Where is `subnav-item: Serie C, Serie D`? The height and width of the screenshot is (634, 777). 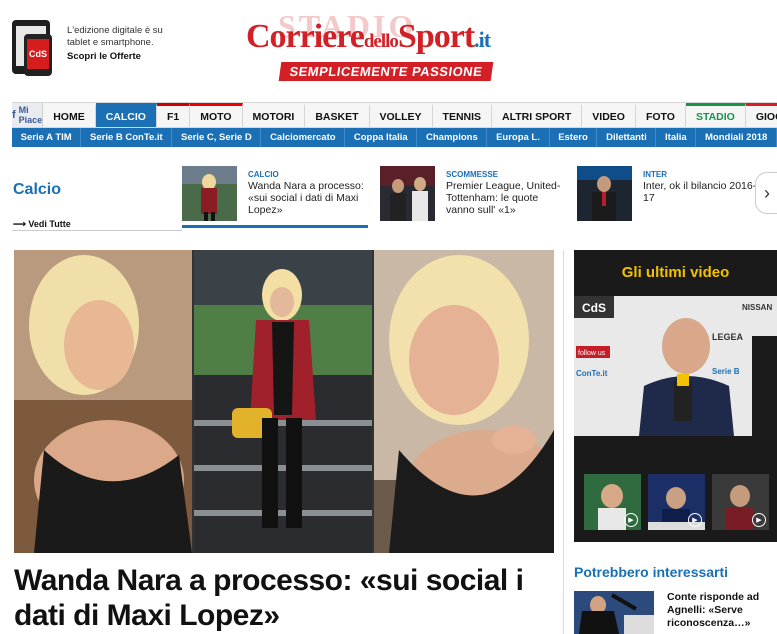
subnav-item: Serie C, Serie D is located at coordinates (217, 137).